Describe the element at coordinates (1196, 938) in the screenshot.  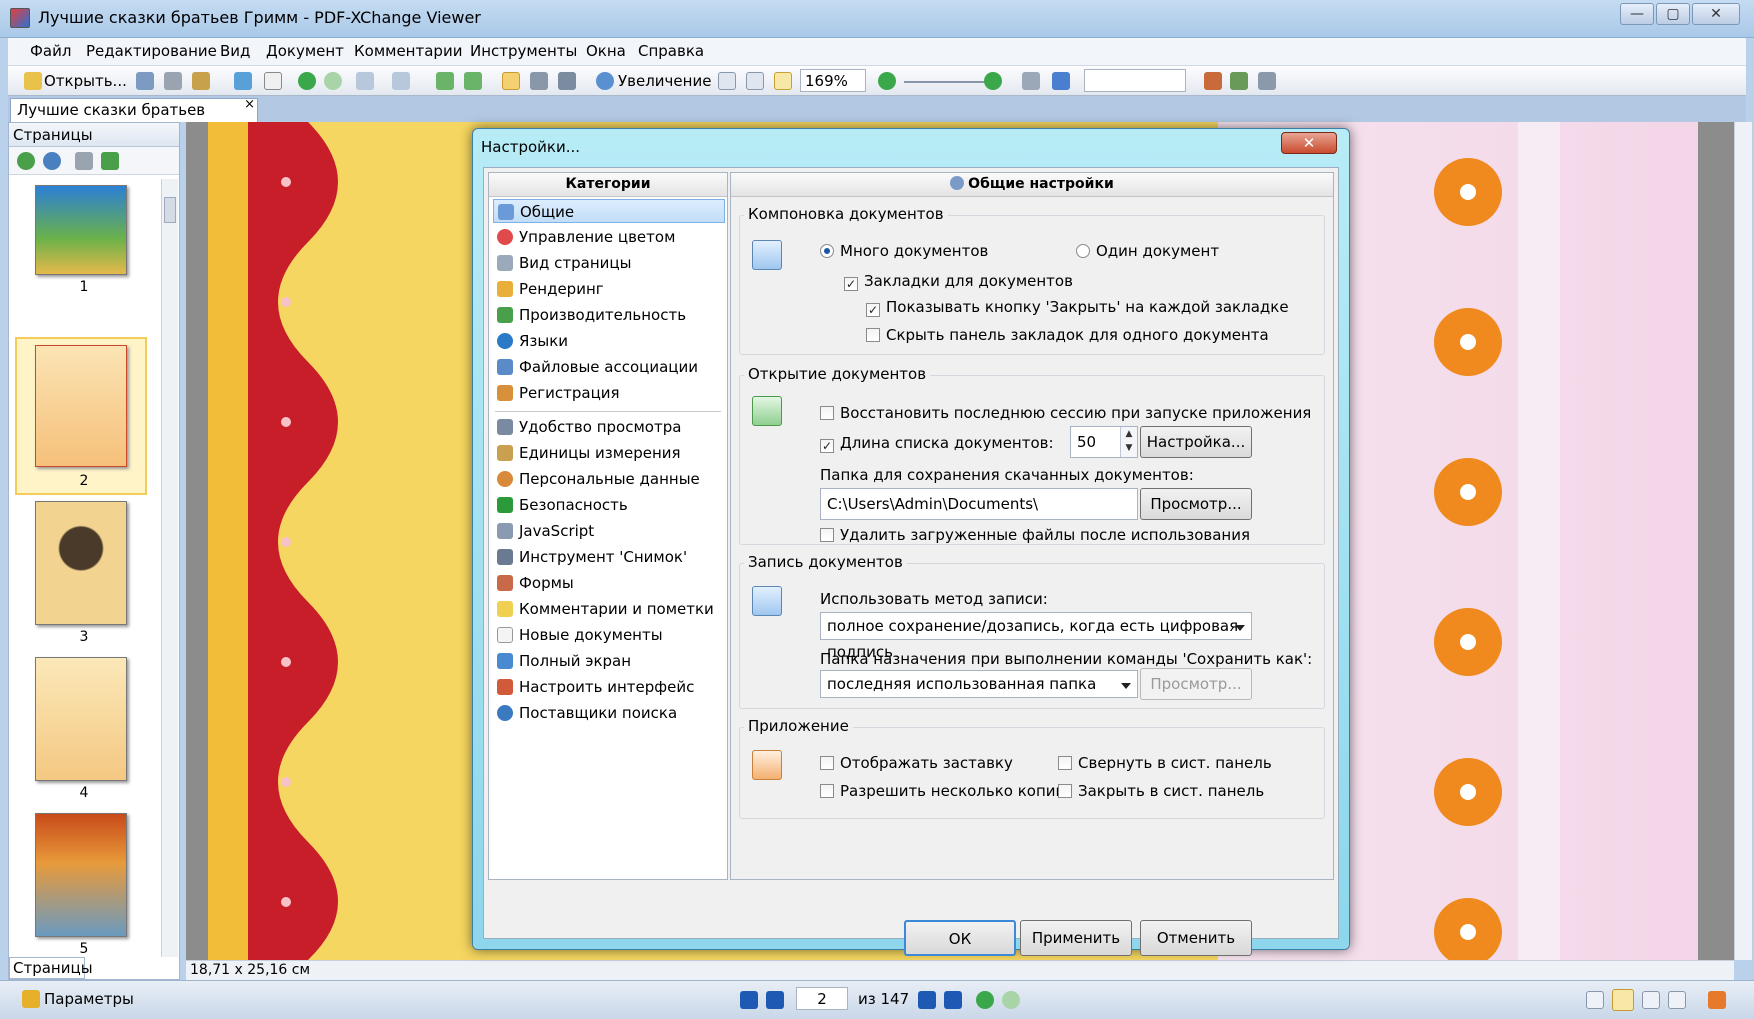
I see `cancel-button: Отменить` at that location.